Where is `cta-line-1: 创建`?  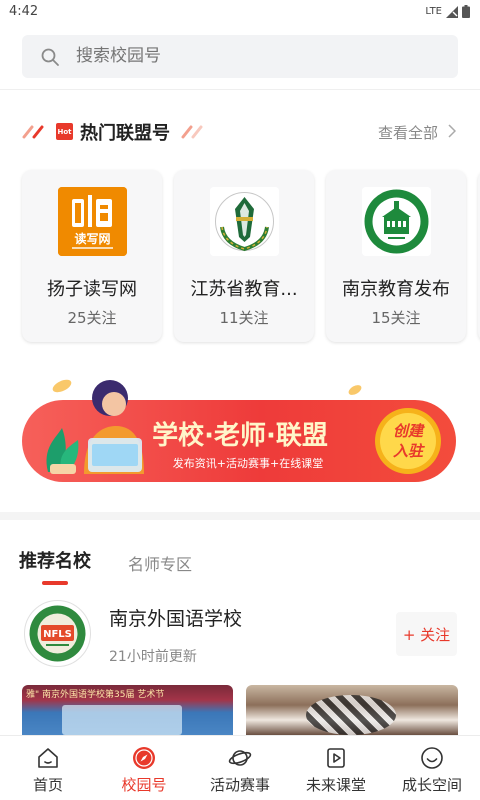
cta-line-1: 创建 is located at coordinates (409, 431).